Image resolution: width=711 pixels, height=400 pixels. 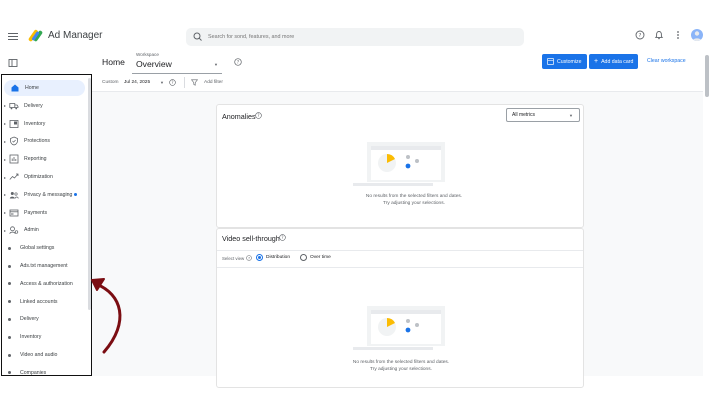 I want to click on sidebar-item-protections: ▸ Protections, so click(x=44, y=141).